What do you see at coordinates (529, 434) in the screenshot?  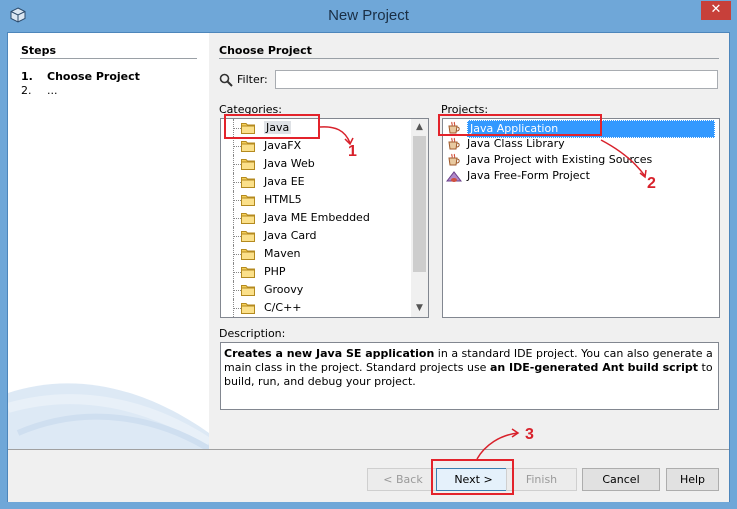 I see `annotation-label-3: 3` at bounding box center [529, 434].